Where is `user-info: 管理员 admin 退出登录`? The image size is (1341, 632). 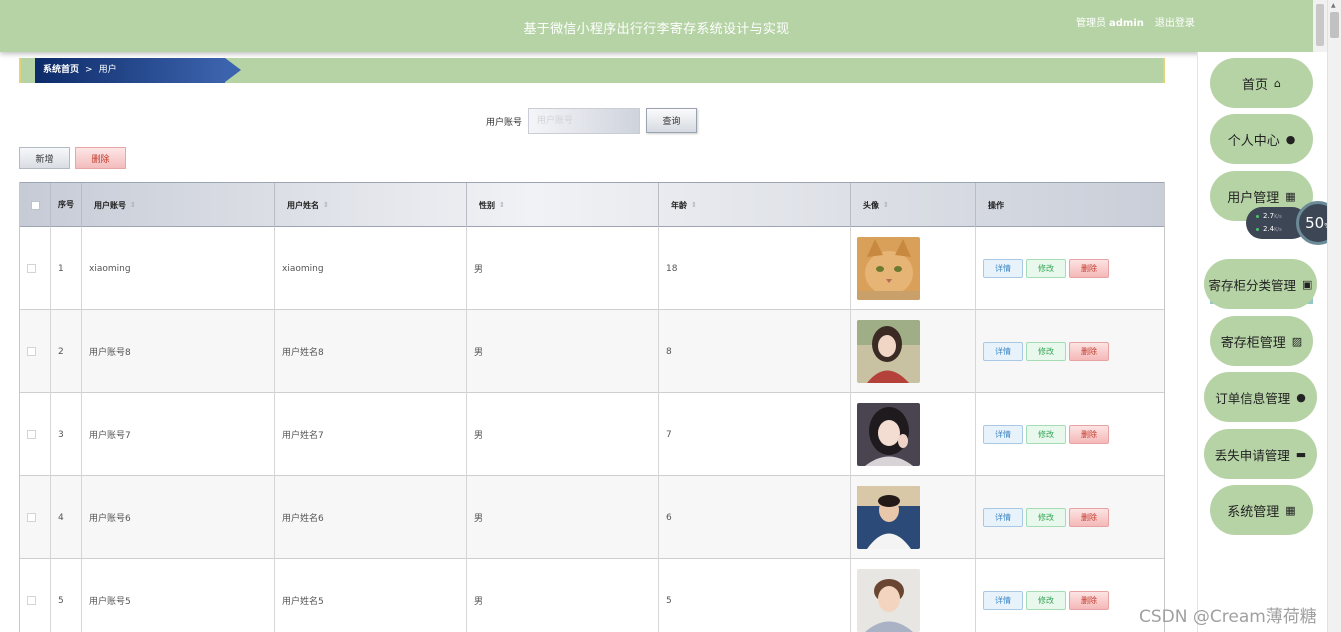
user-info: 管理员 admin 退出登录 is located at coordinates (1135, 21).